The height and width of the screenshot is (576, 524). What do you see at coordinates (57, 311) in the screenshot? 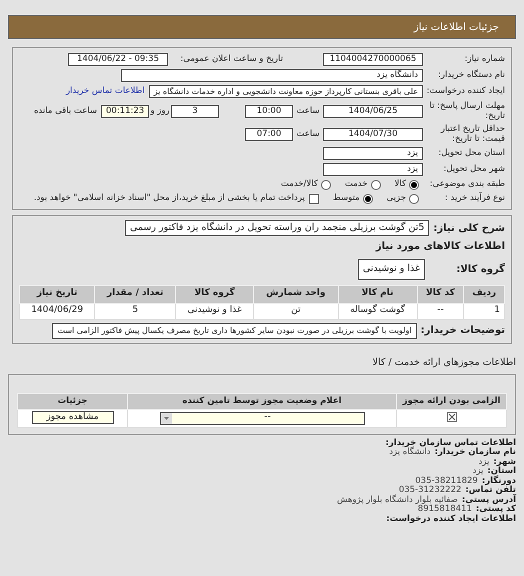
I see `table-cell: 1404/06/29` at bounding box center [57, 311].